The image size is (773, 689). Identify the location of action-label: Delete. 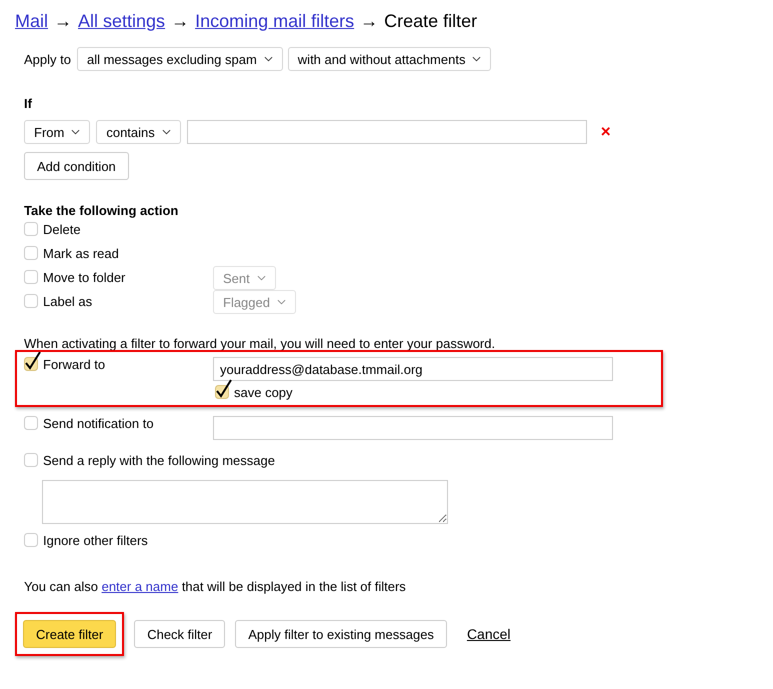
(62, 229).